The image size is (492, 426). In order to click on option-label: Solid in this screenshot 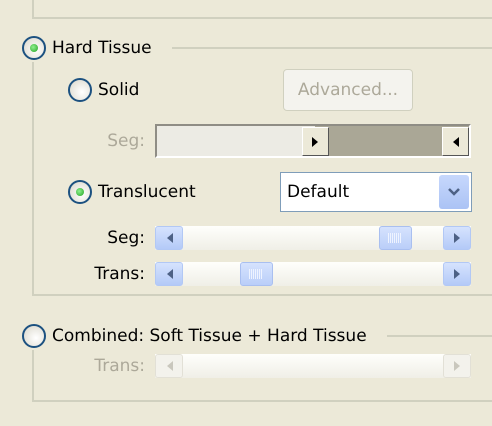, I will do `click(119, 90)`.